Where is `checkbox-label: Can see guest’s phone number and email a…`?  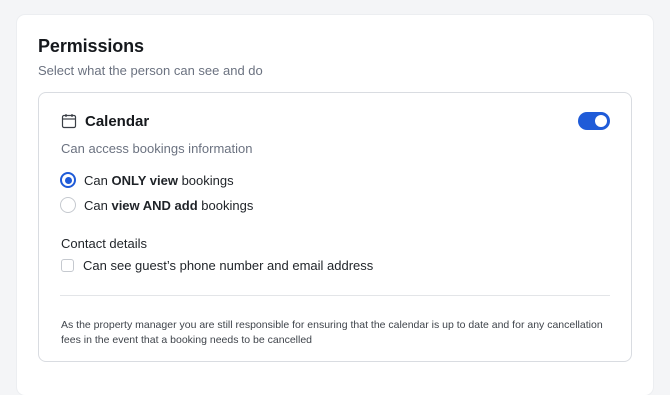
checkbox-label: Can see guest’s phone number and email a… is located at coordinates (228, 265).